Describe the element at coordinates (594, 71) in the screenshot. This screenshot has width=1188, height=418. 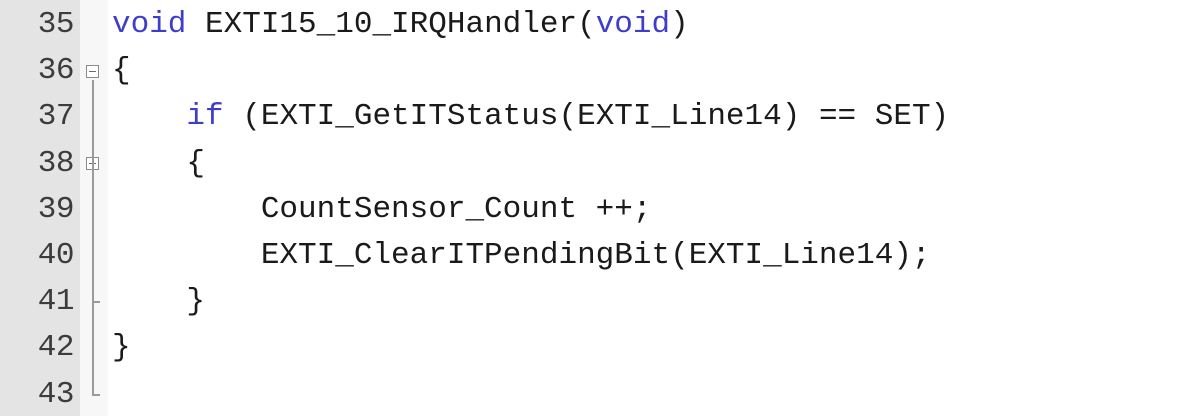
I see `code-line: 36 {` at that location.